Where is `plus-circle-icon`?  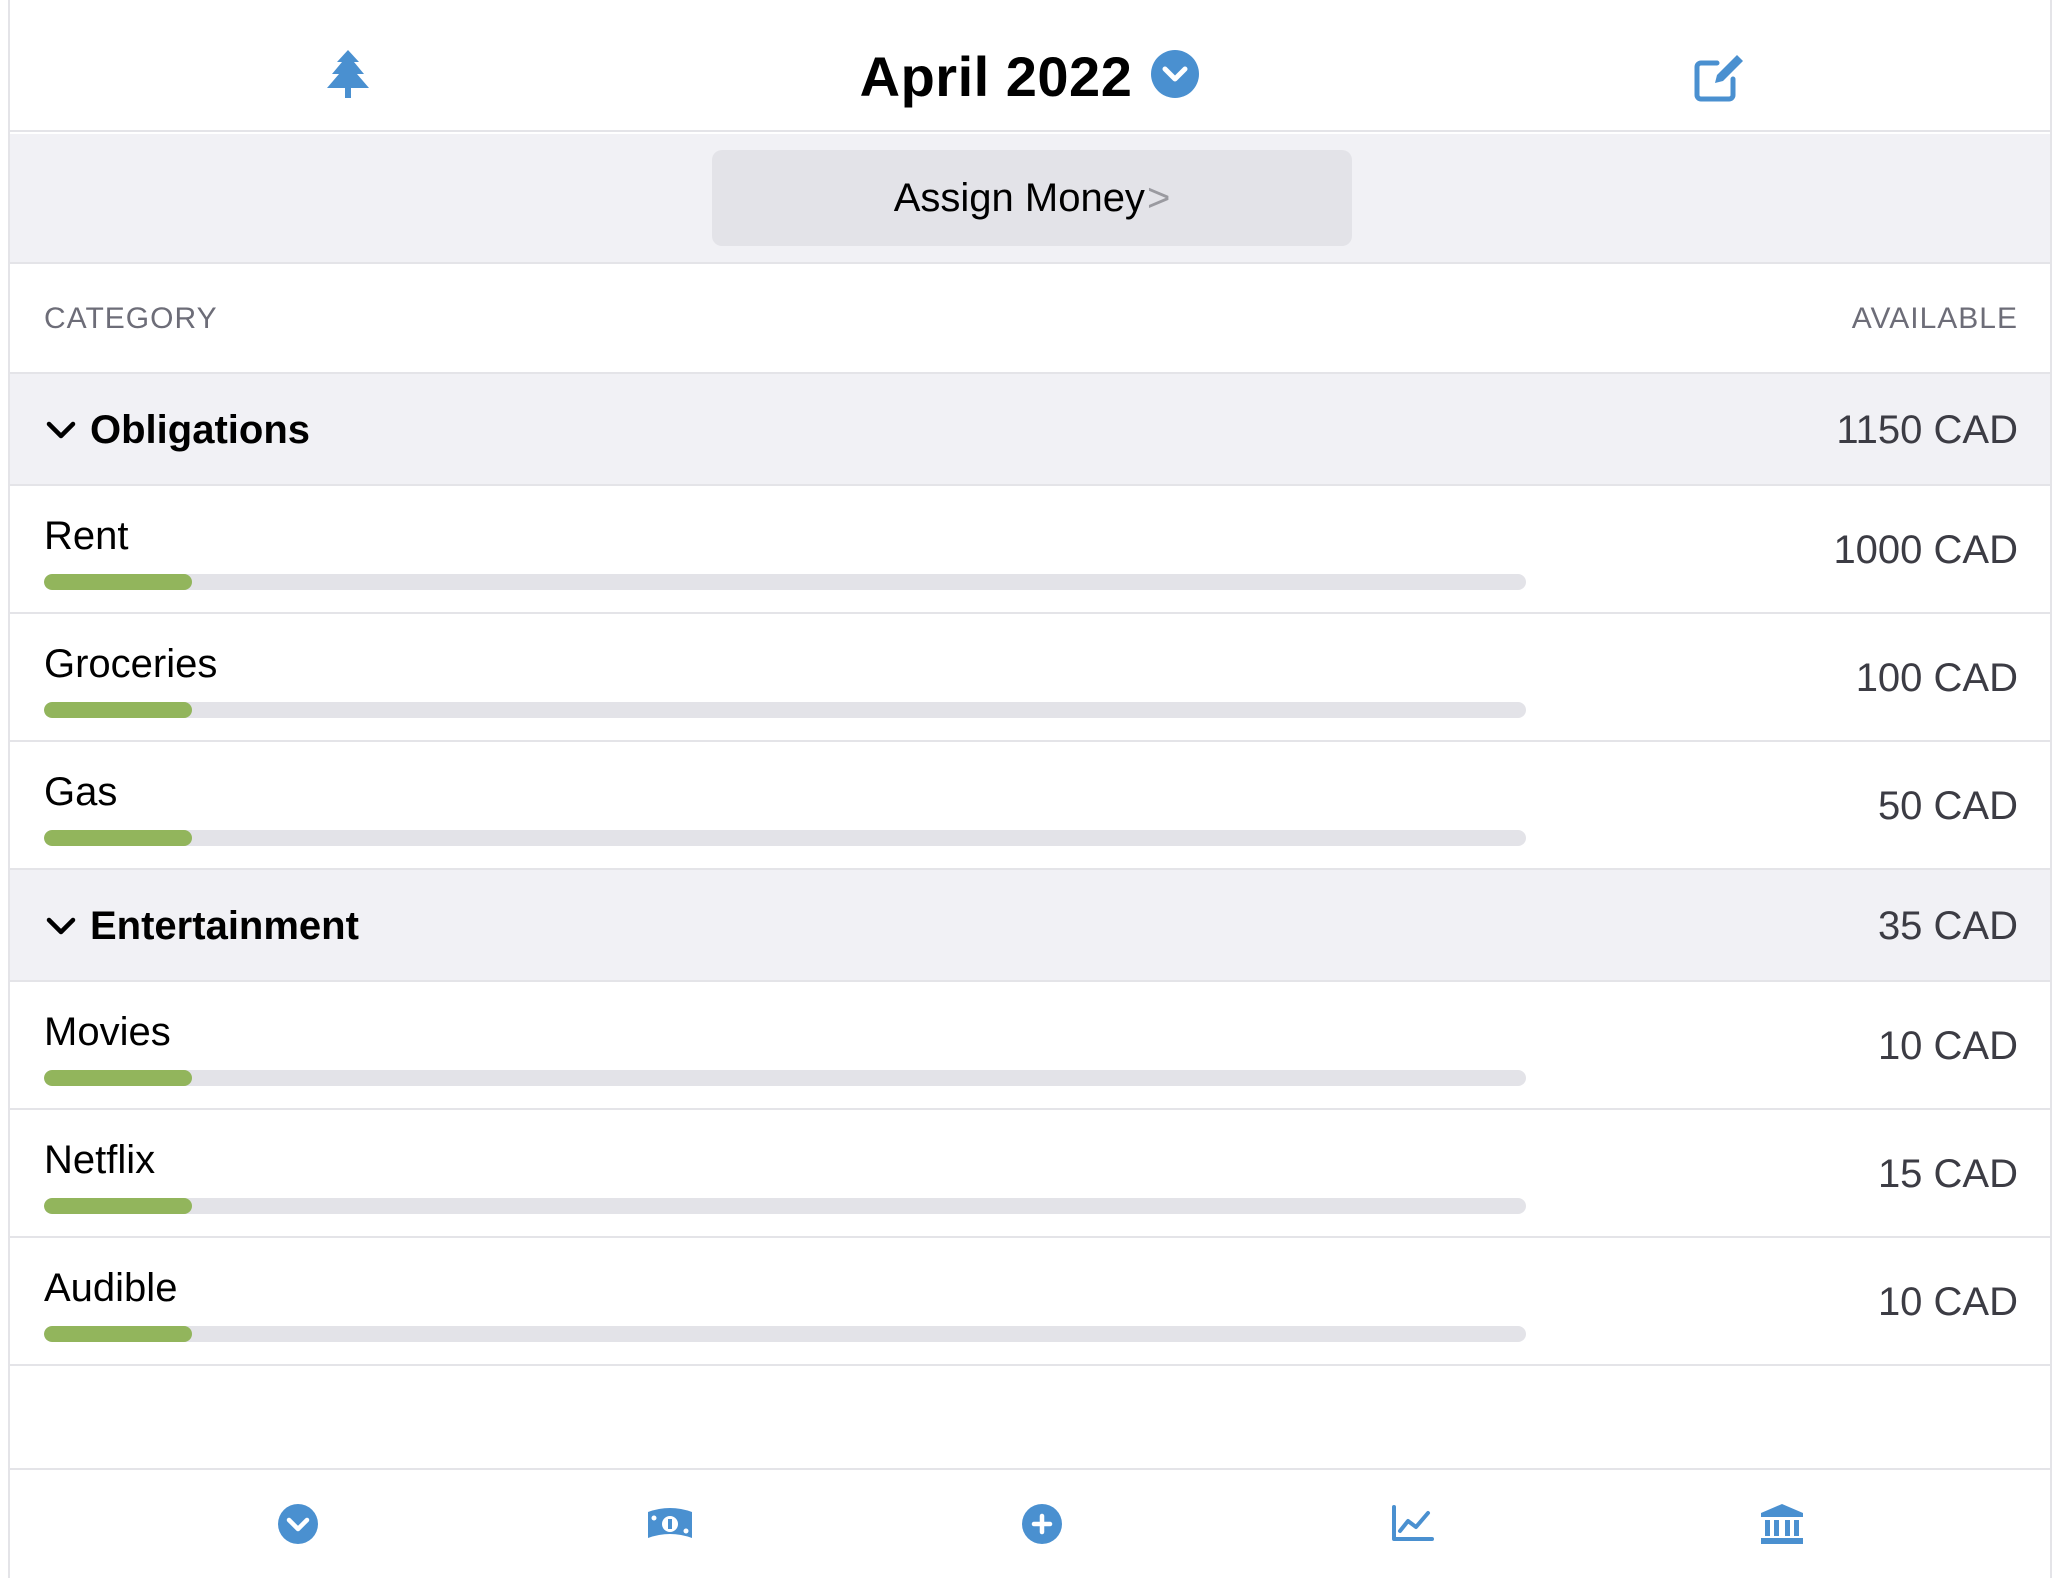
plus-circle-icon is located at coordinates (1042, 1526).